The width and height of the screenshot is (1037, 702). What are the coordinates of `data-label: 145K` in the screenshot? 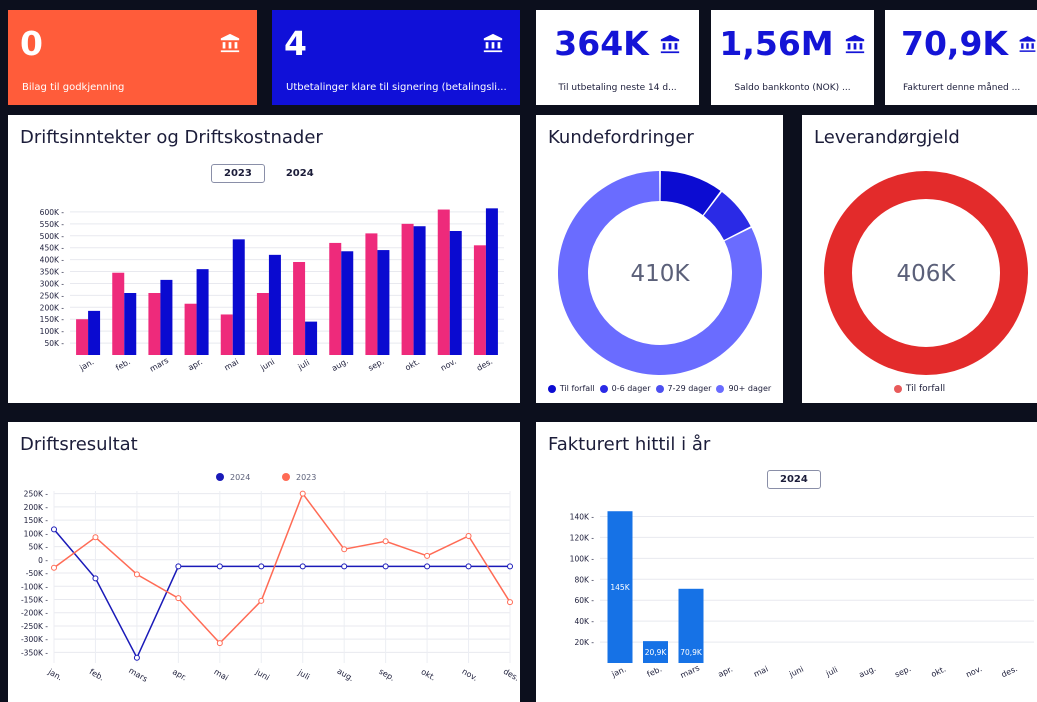 It's located at (620, 587).